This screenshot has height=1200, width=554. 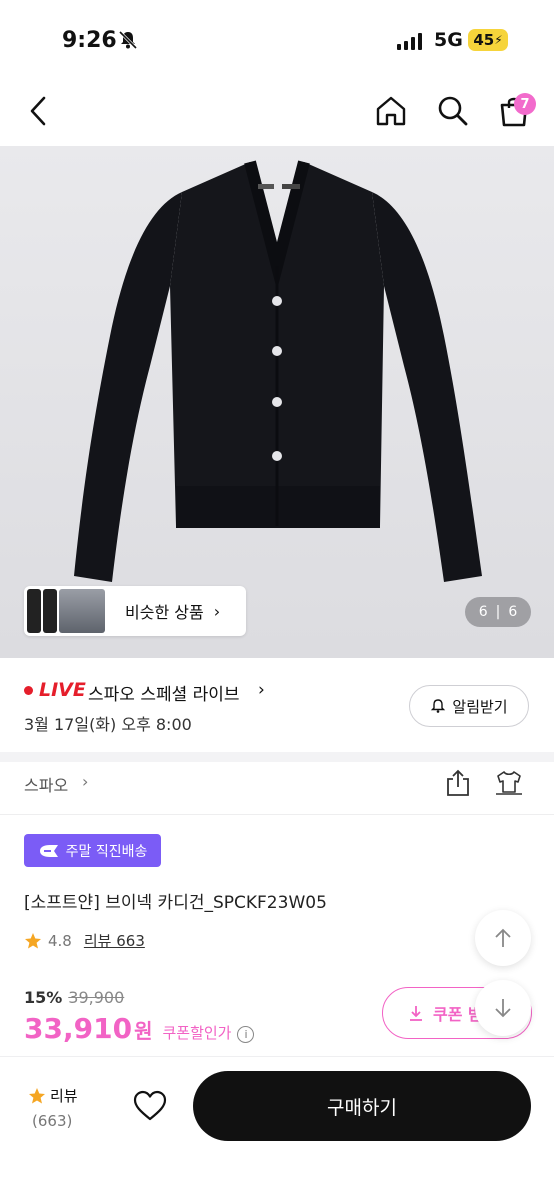 I want to click on brand-row: 스파오 ›, so click(x=277, y=788).